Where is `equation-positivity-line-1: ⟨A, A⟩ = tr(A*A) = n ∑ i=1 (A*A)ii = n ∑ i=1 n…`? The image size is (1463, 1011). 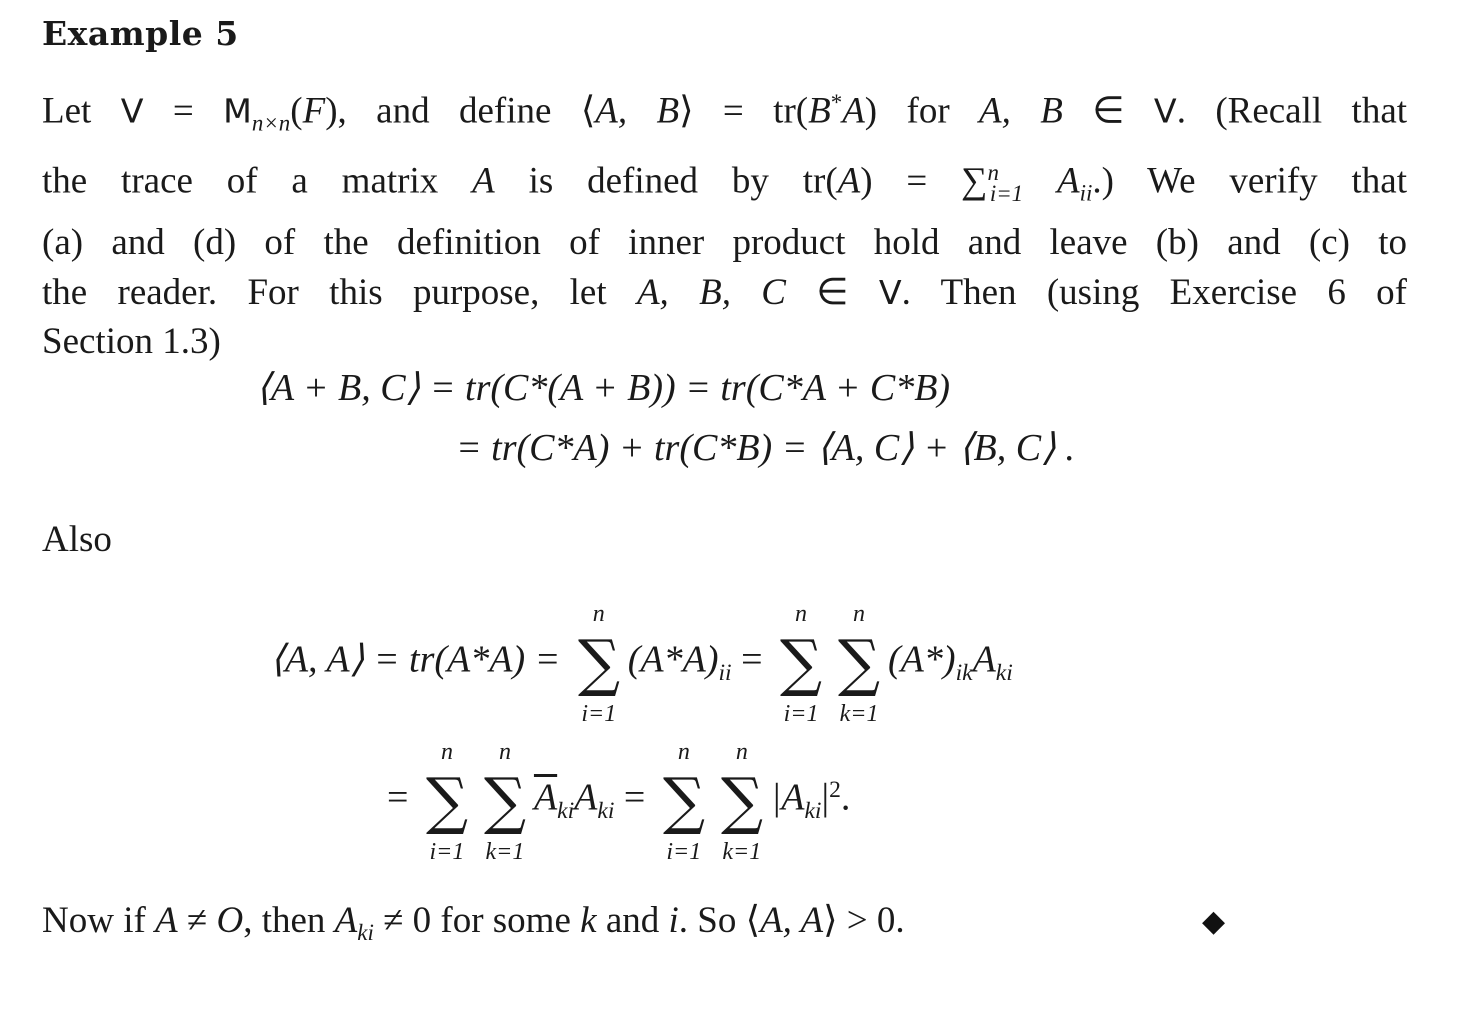 equation-positivity-line-1: ⟨A, A⟩ = tr(A*A) = n ∑ i=1 (A*A)ii = n ∑ i=1 n… is located at coordinates (641, 664).